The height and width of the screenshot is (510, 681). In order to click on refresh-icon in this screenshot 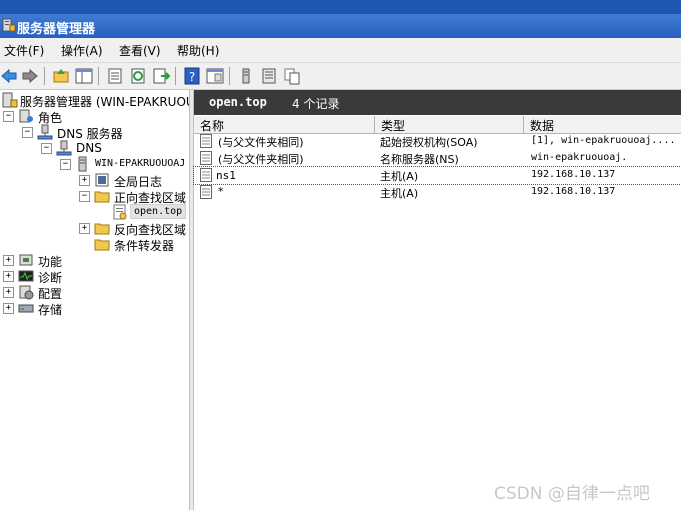, I will do `click(138, 76)`.